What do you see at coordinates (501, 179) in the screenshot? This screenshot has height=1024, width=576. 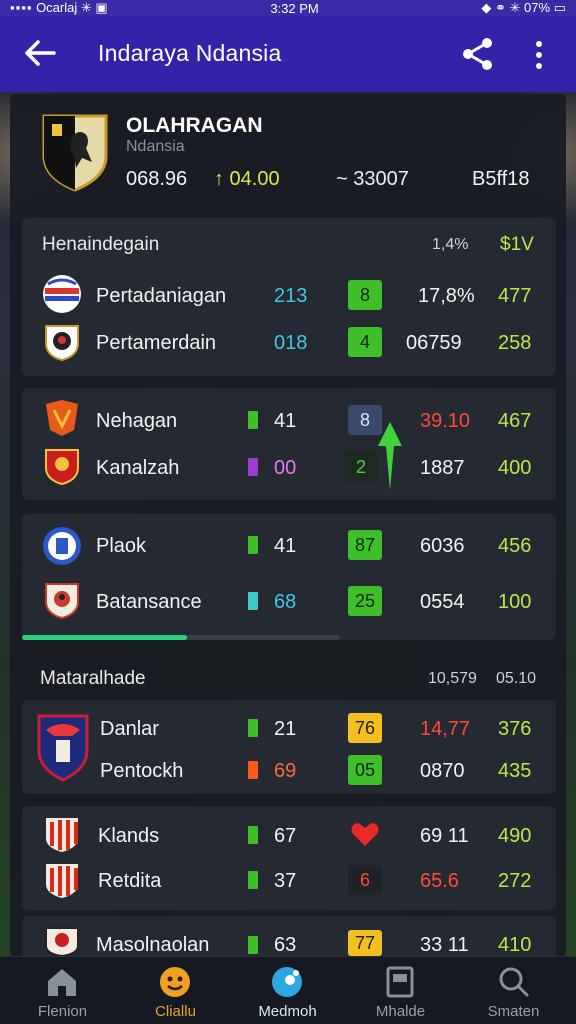 I see `team-stat-4: B5ff18` at bounding box center [501, 179].